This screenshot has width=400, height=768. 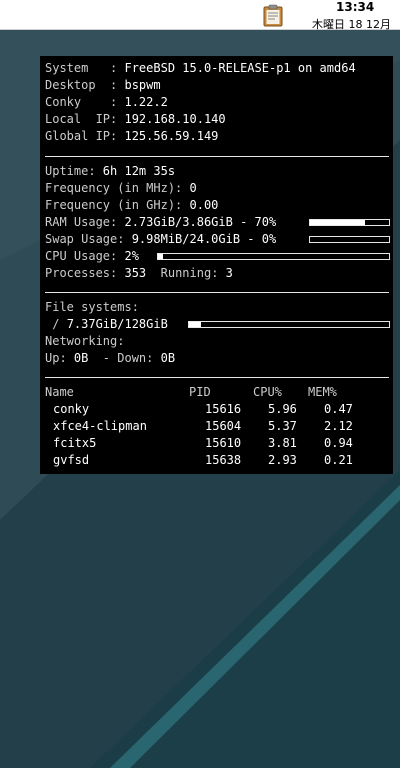 What do you see at coordinates (135, 273) in the screenshot?
I see `processes-value: 353` at bounding box center [135, 273].